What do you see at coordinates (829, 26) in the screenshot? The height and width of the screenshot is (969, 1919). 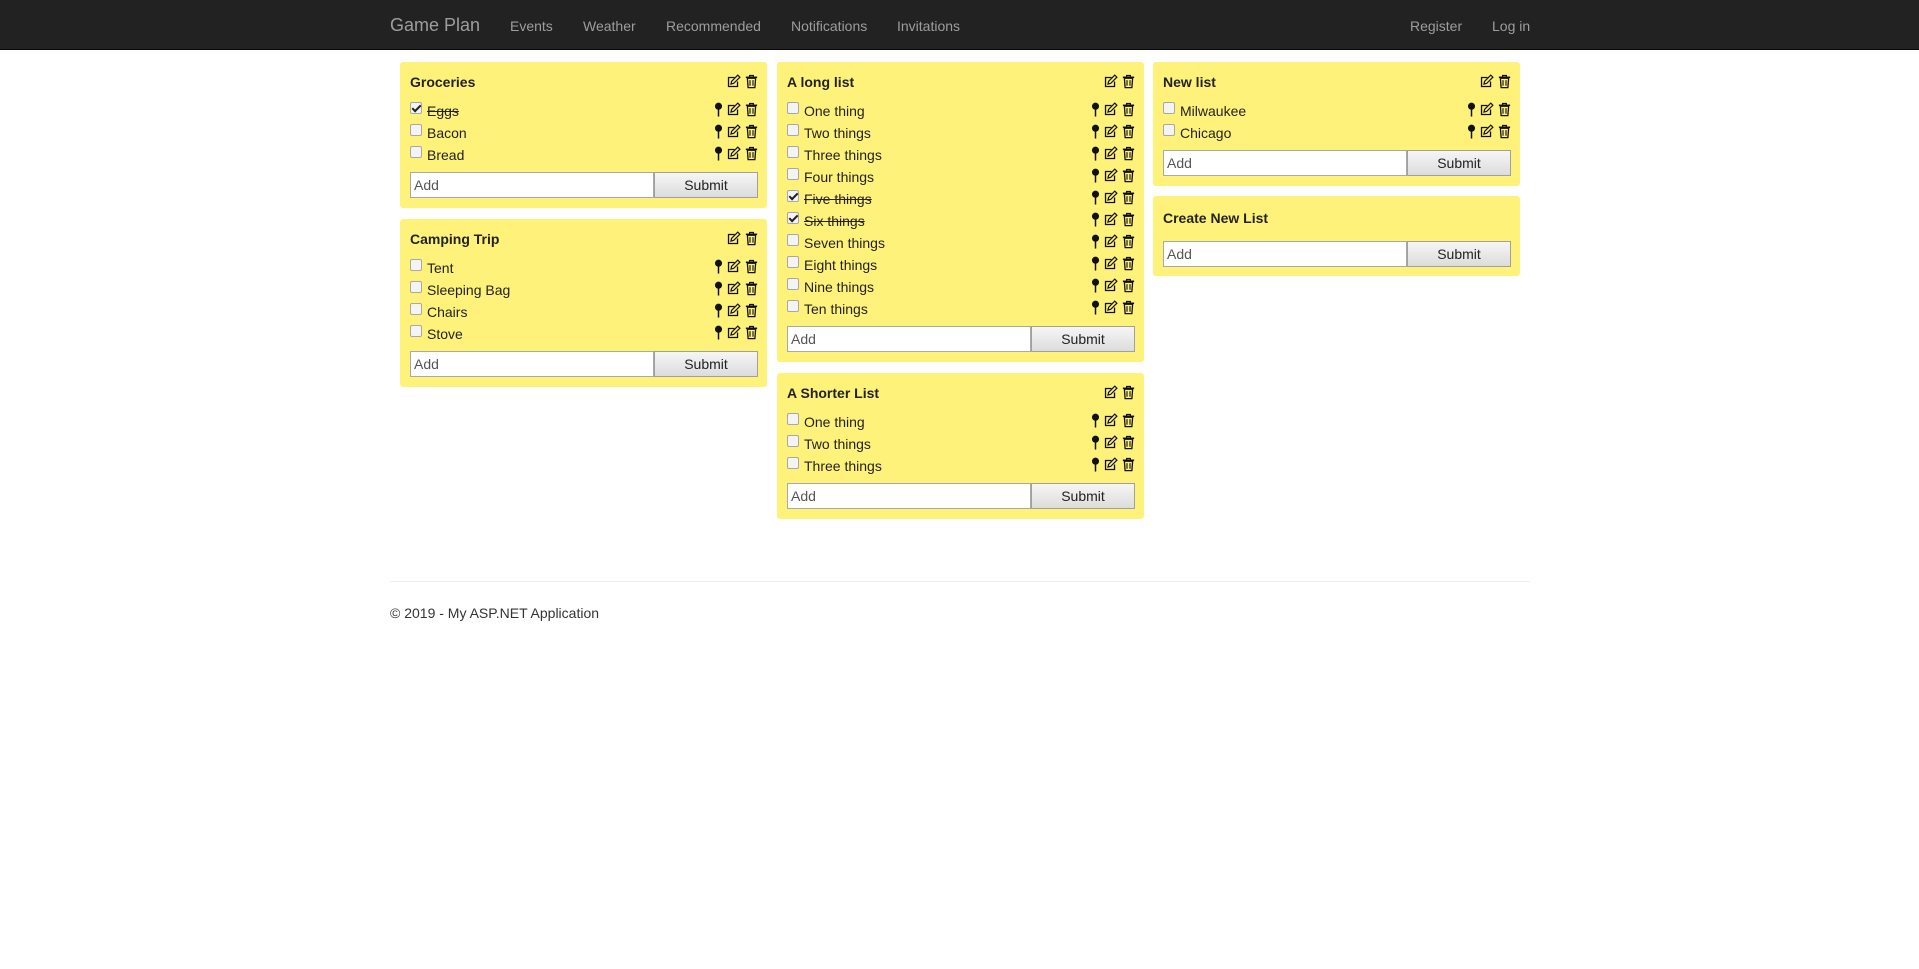 I see `nav-link-notifications: Notifications` at bounding box center [829, 26].